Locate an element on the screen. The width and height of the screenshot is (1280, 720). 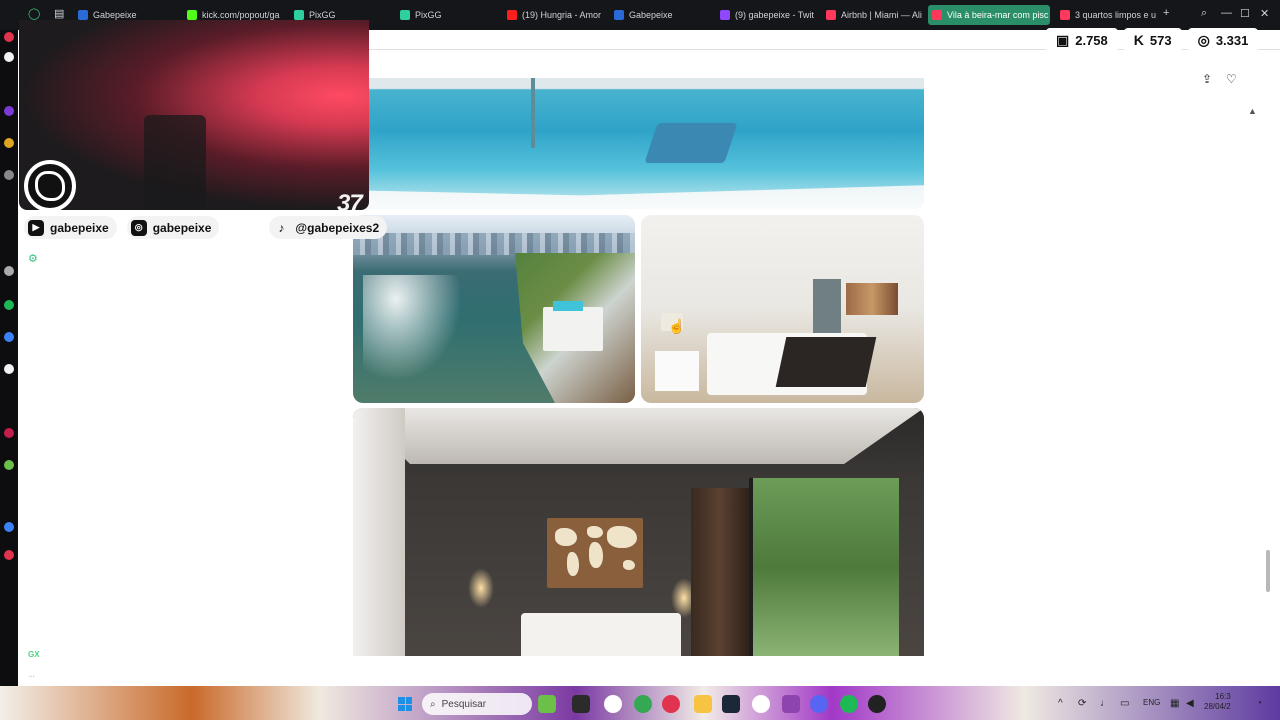
social-youtube: ▶ gabepeixe is located at coordinates (70, 227).